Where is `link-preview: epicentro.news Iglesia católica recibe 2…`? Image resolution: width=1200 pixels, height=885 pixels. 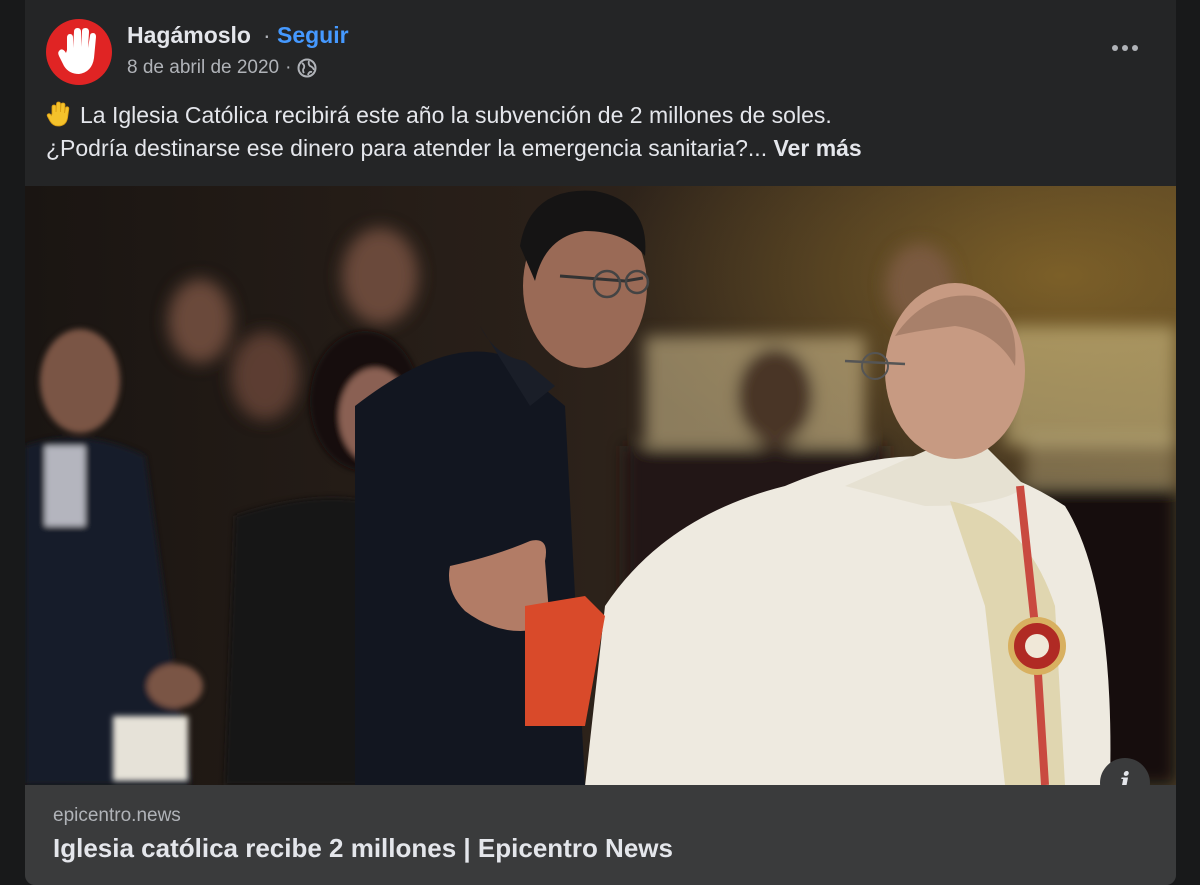 link-preview: epicentro.news Iglesia católica recibe 2… is located at coordinates (600, 835).